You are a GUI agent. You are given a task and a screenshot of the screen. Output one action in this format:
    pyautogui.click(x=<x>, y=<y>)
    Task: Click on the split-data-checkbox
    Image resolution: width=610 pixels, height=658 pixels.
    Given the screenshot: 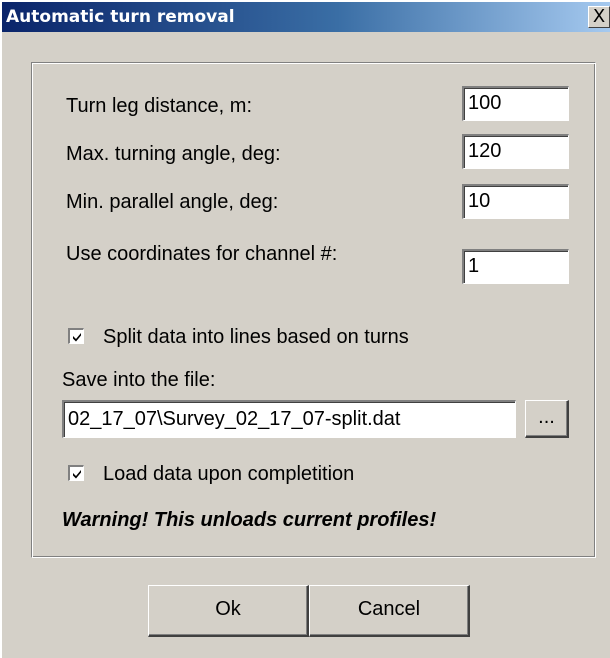 What is the action you would take?
    pyautogui.click(x=76, y=336)
    